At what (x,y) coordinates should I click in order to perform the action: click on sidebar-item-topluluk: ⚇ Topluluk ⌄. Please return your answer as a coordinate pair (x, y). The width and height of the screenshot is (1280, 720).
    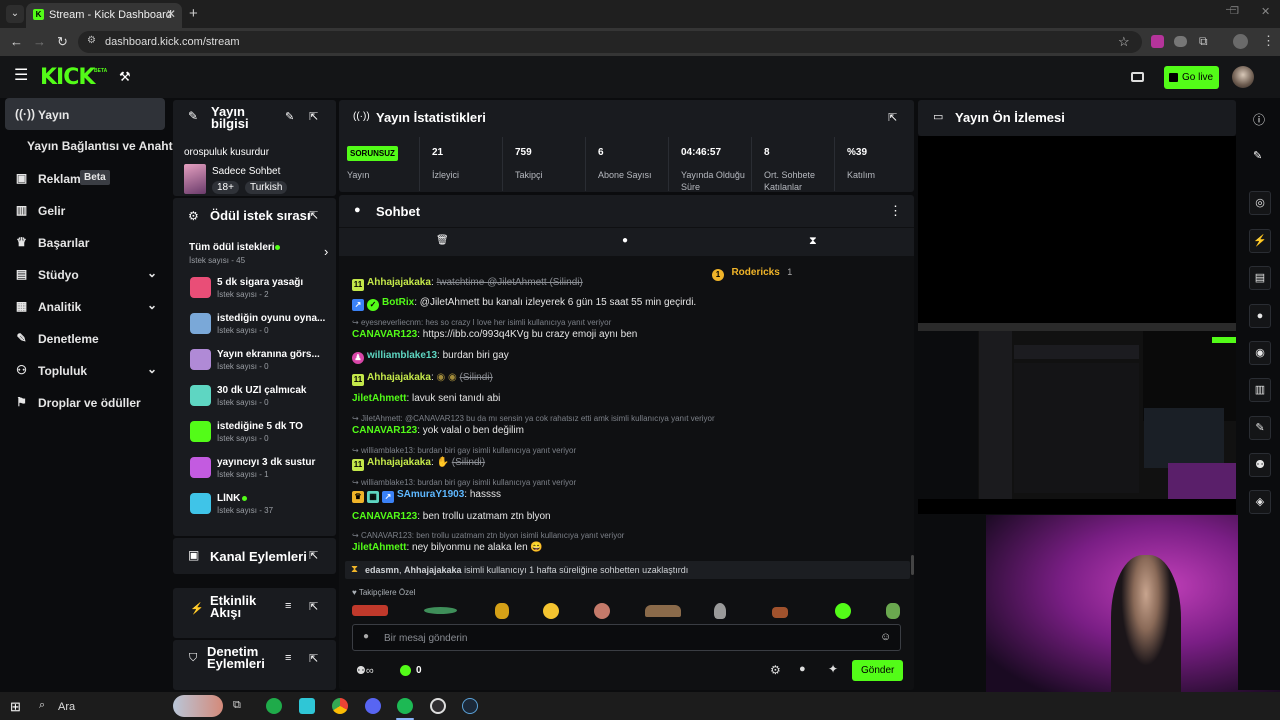
    Looking at the image, I should click on (85, 370).